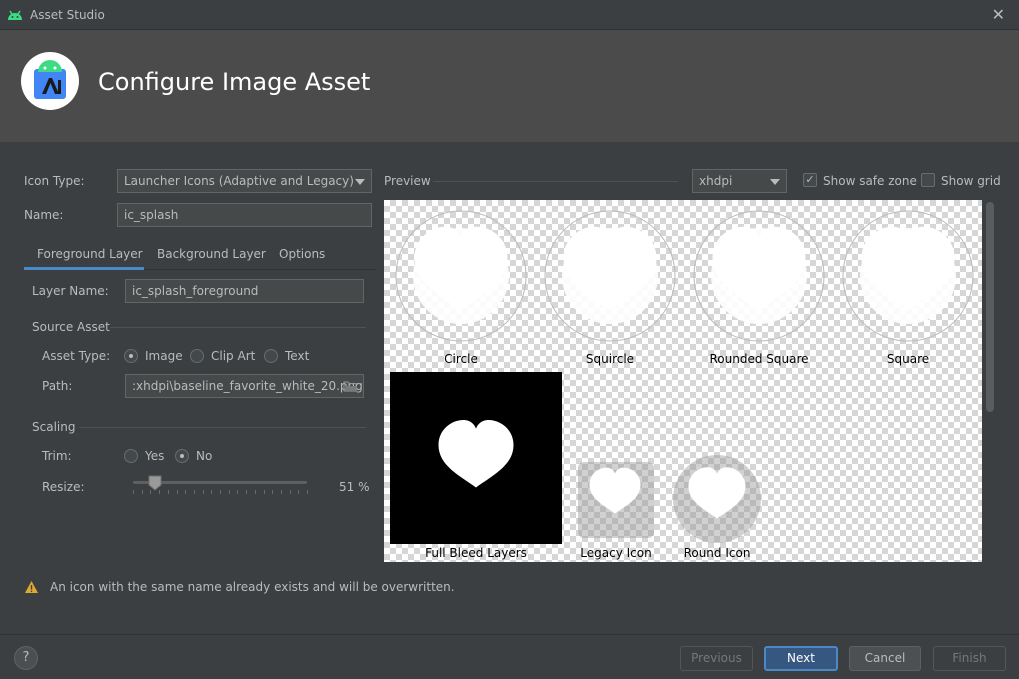 The image size is (1019, 679). What do you see at coordinates (801, 658) in the screenshot?
I see `next-button: Next` at bounding box center [801, 658].